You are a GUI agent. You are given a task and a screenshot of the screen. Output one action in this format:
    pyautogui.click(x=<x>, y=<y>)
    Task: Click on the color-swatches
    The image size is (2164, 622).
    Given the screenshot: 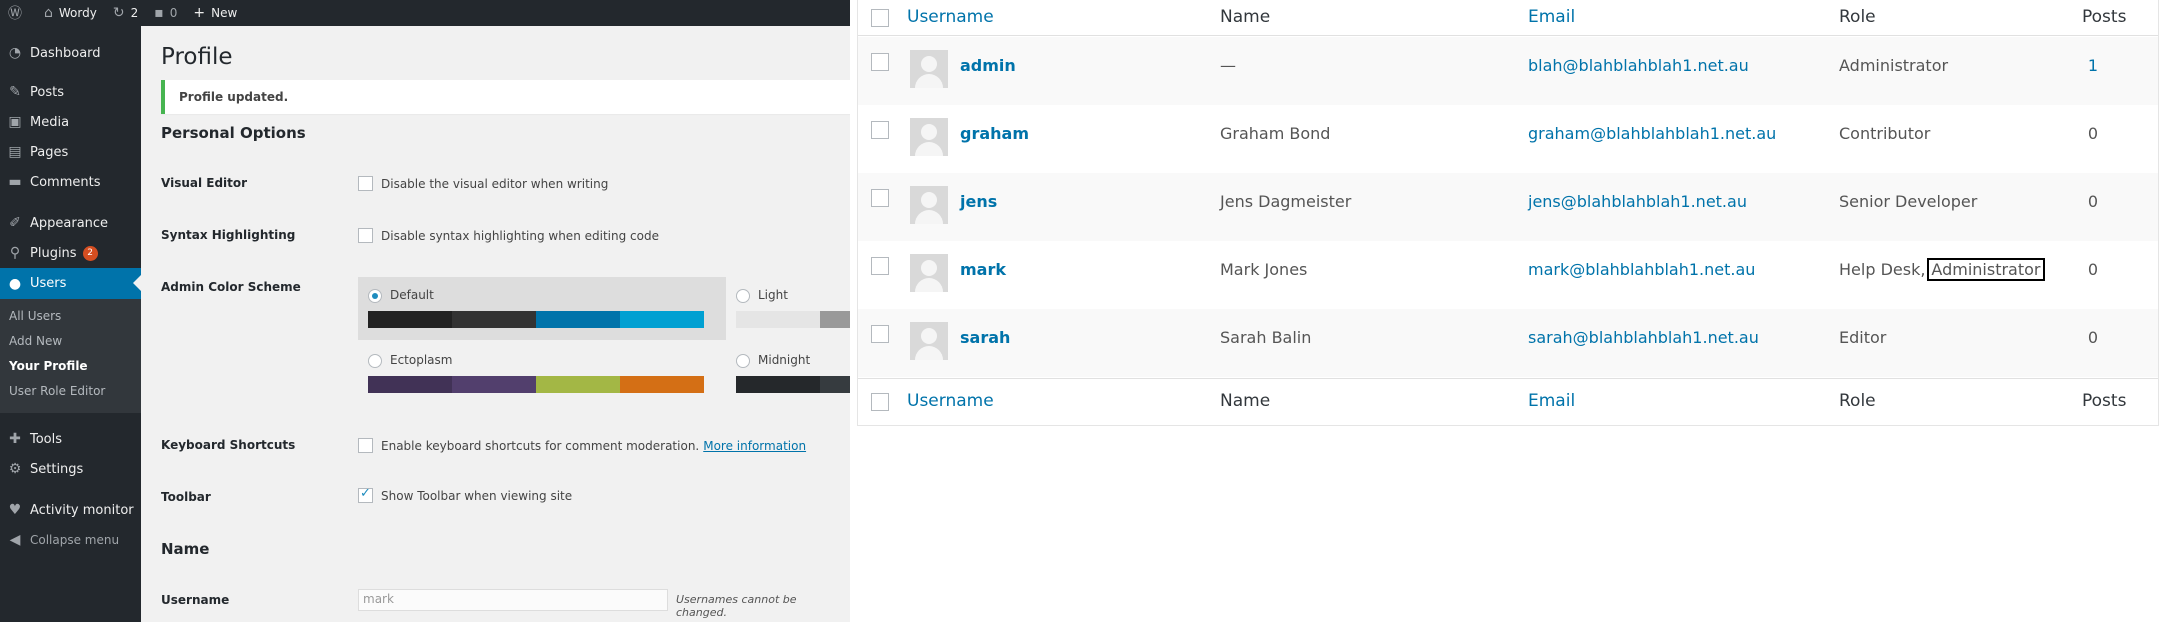 What is the action you would take?
    pyautogui.click(x=793, y=384)
    